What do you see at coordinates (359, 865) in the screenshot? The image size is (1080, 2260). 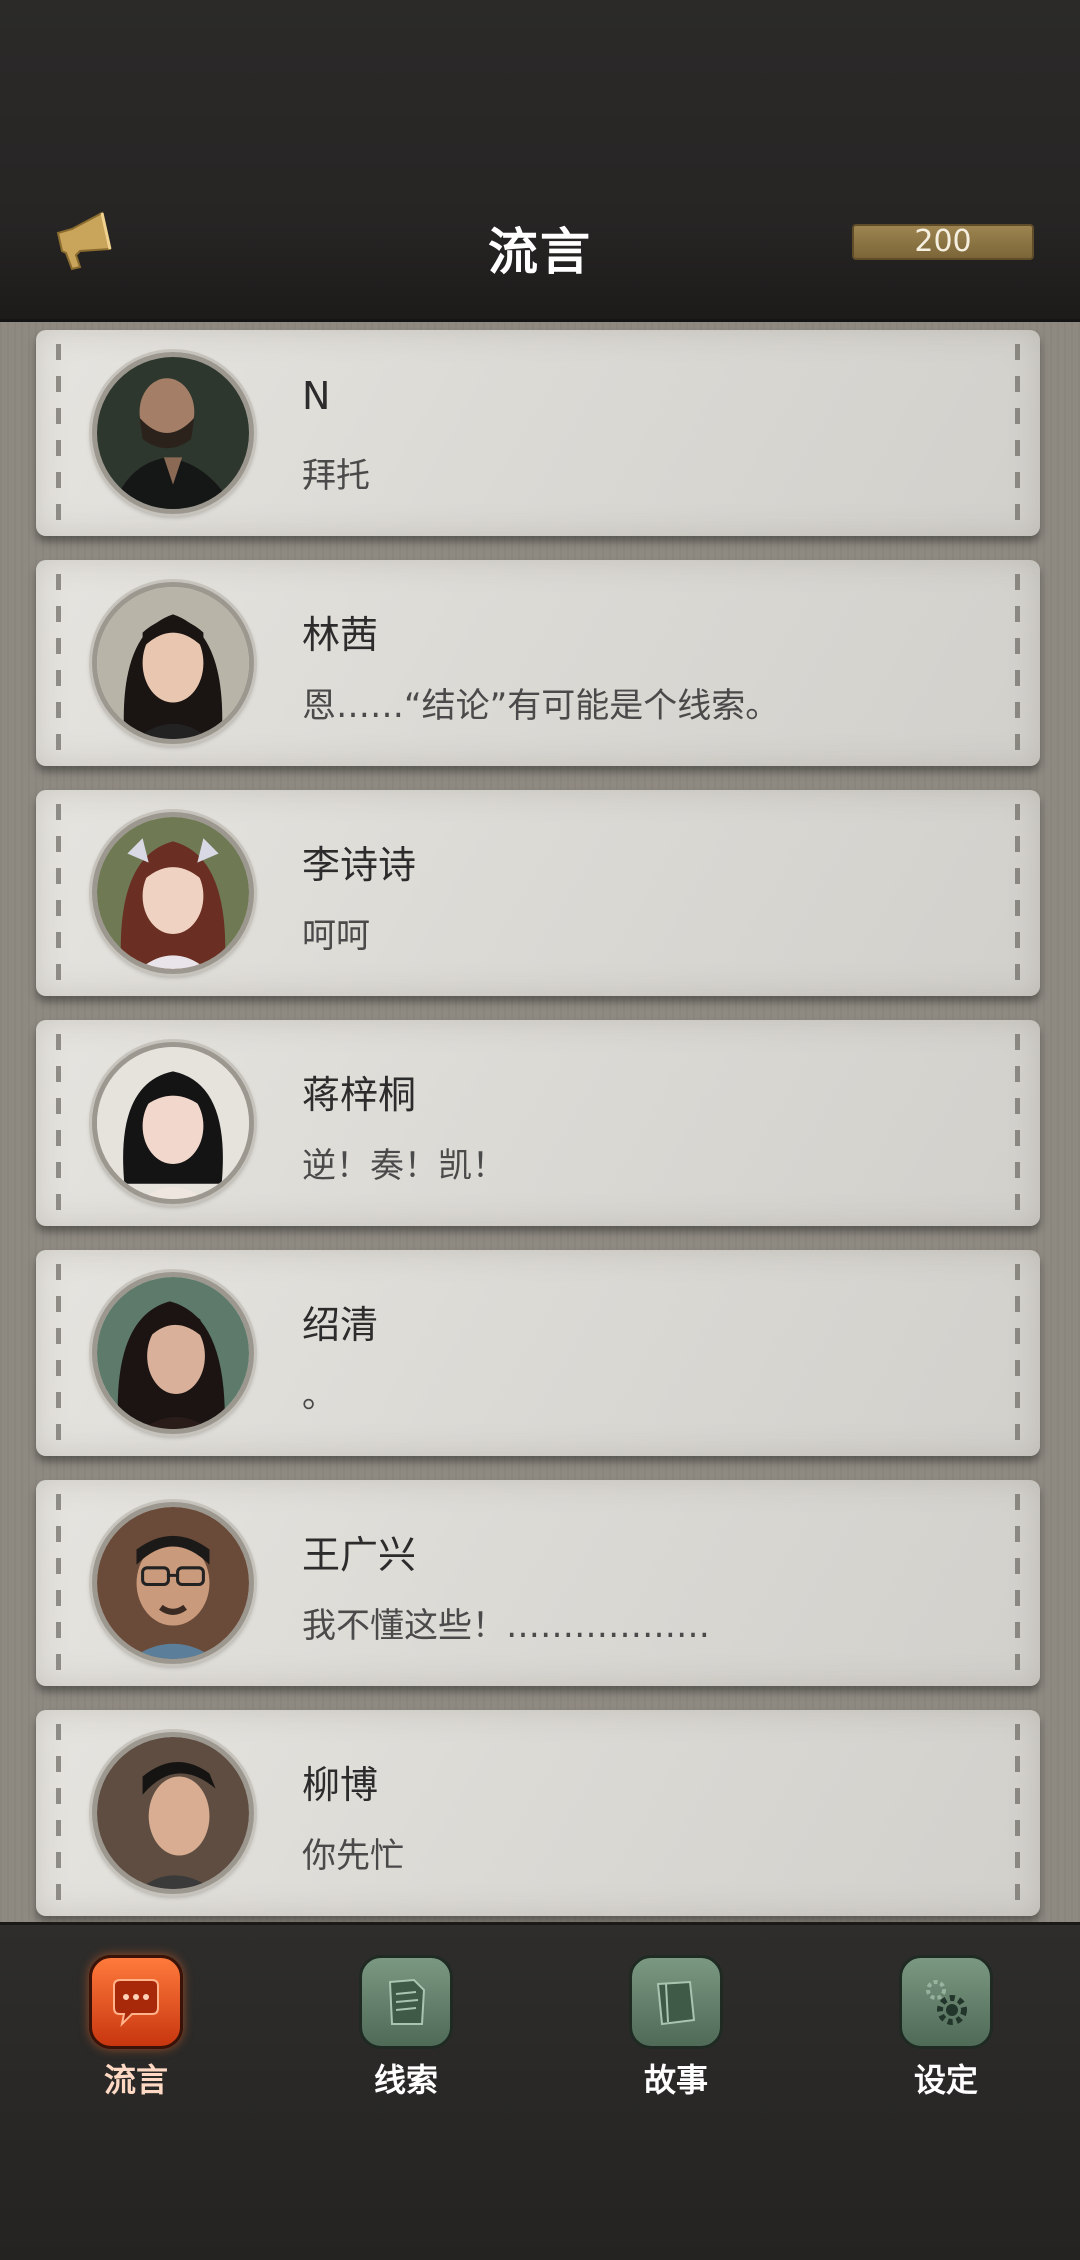 I see `contact-name: 李诗诗` at bounding box center [359, 865].